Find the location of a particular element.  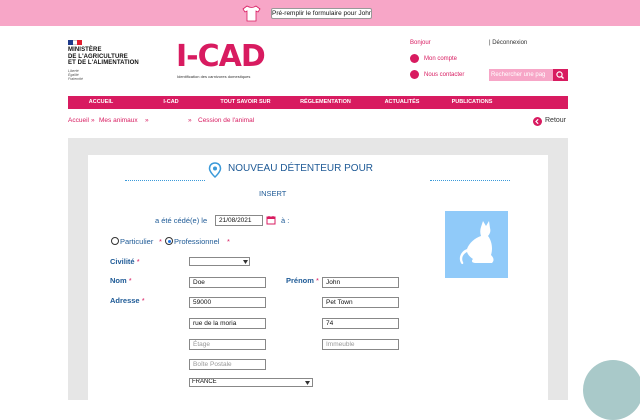

prenom-input: John is located at coordinates (360, 282).